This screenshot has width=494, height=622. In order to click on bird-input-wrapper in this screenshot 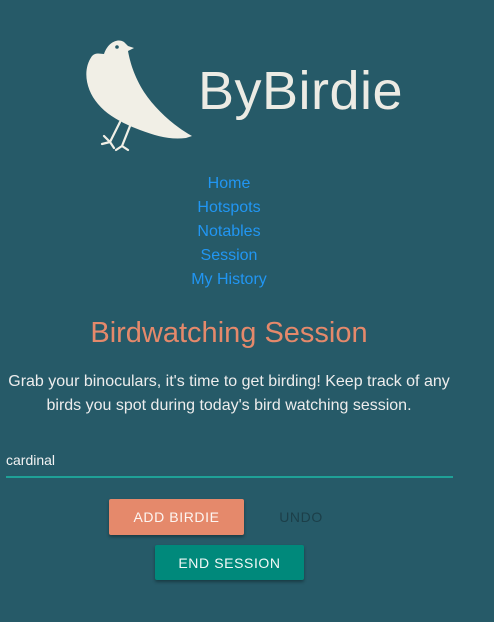, I will do `click(229, 462)`.